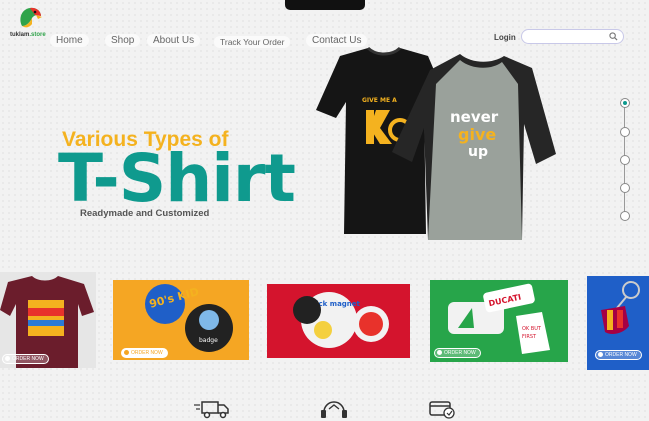 This screenshot has height=421, width=649. Describe the element at coordinates (28, 35) in the screenshot. I see `brand-name: tuklam.store` at that location.